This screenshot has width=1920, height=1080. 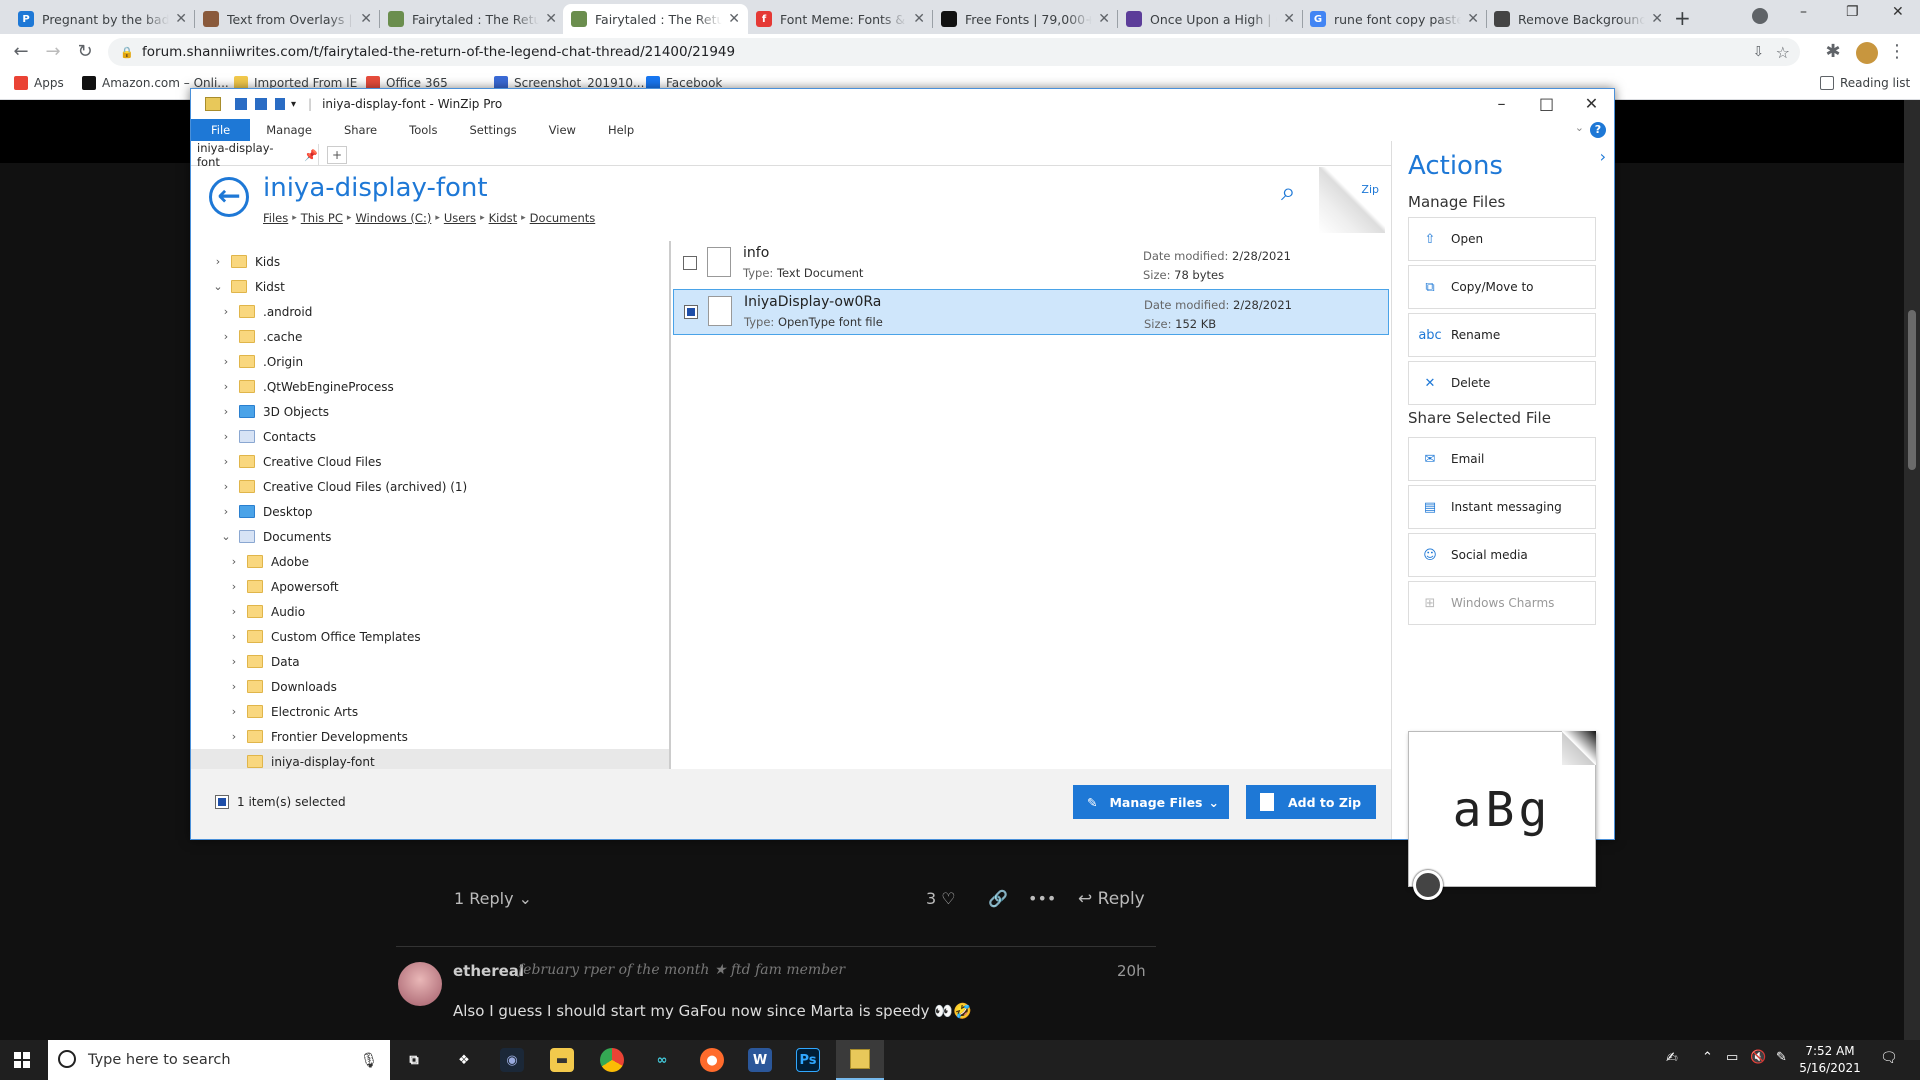 What do you see at coordinates (760, 1060) in the screenshot?
I see `word-icon: W` at bounding box center [760, 1060].